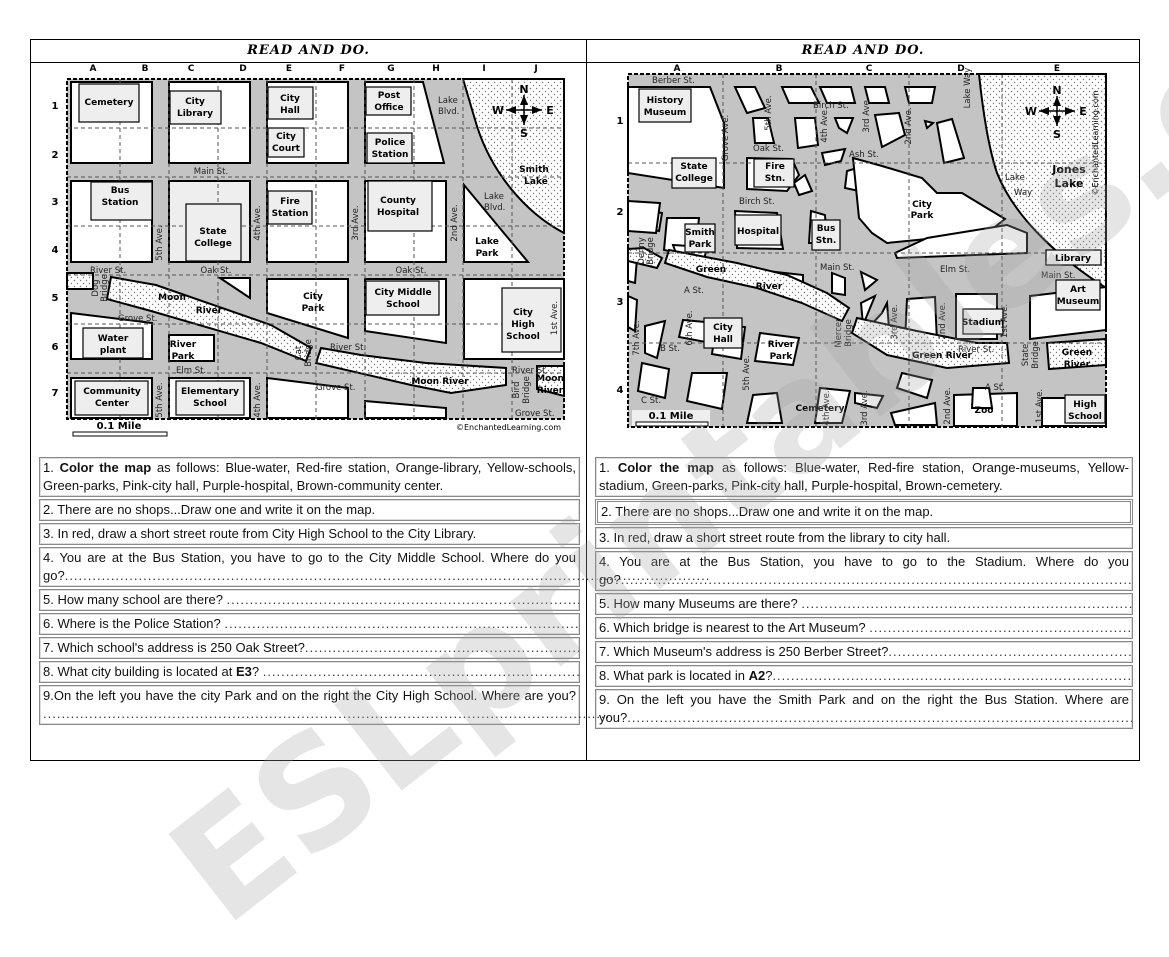  Describe the element at coordinates (398, 213) in the screenshot. I see `building-county-hospital: Hospital` at that location.